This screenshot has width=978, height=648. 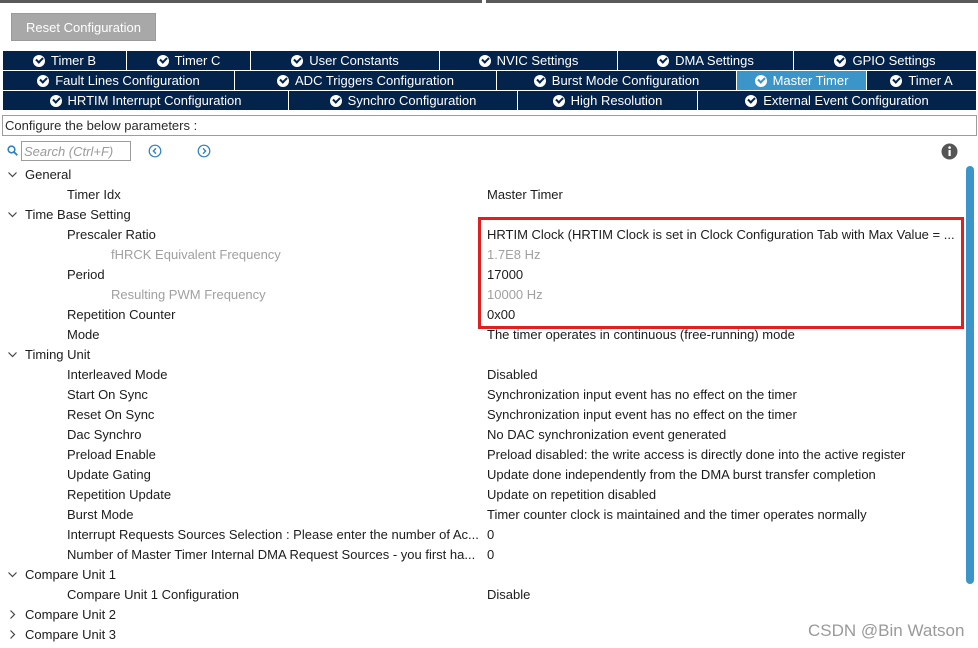 I want to click on param-row-interleaved-mode: Interleaved Mode Disabled, so click(x=483, y=375).